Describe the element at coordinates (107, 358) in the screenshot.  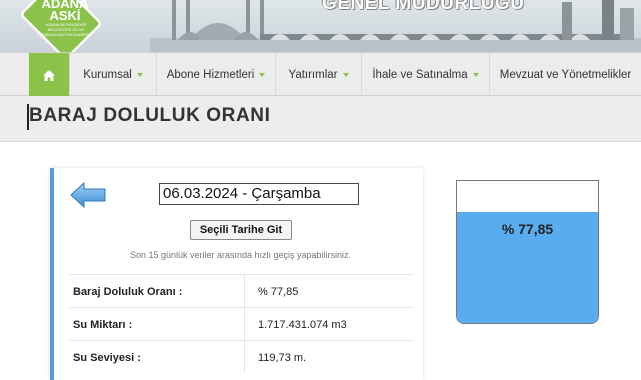
I see `row-label: Su Seviyesi :` at that location.